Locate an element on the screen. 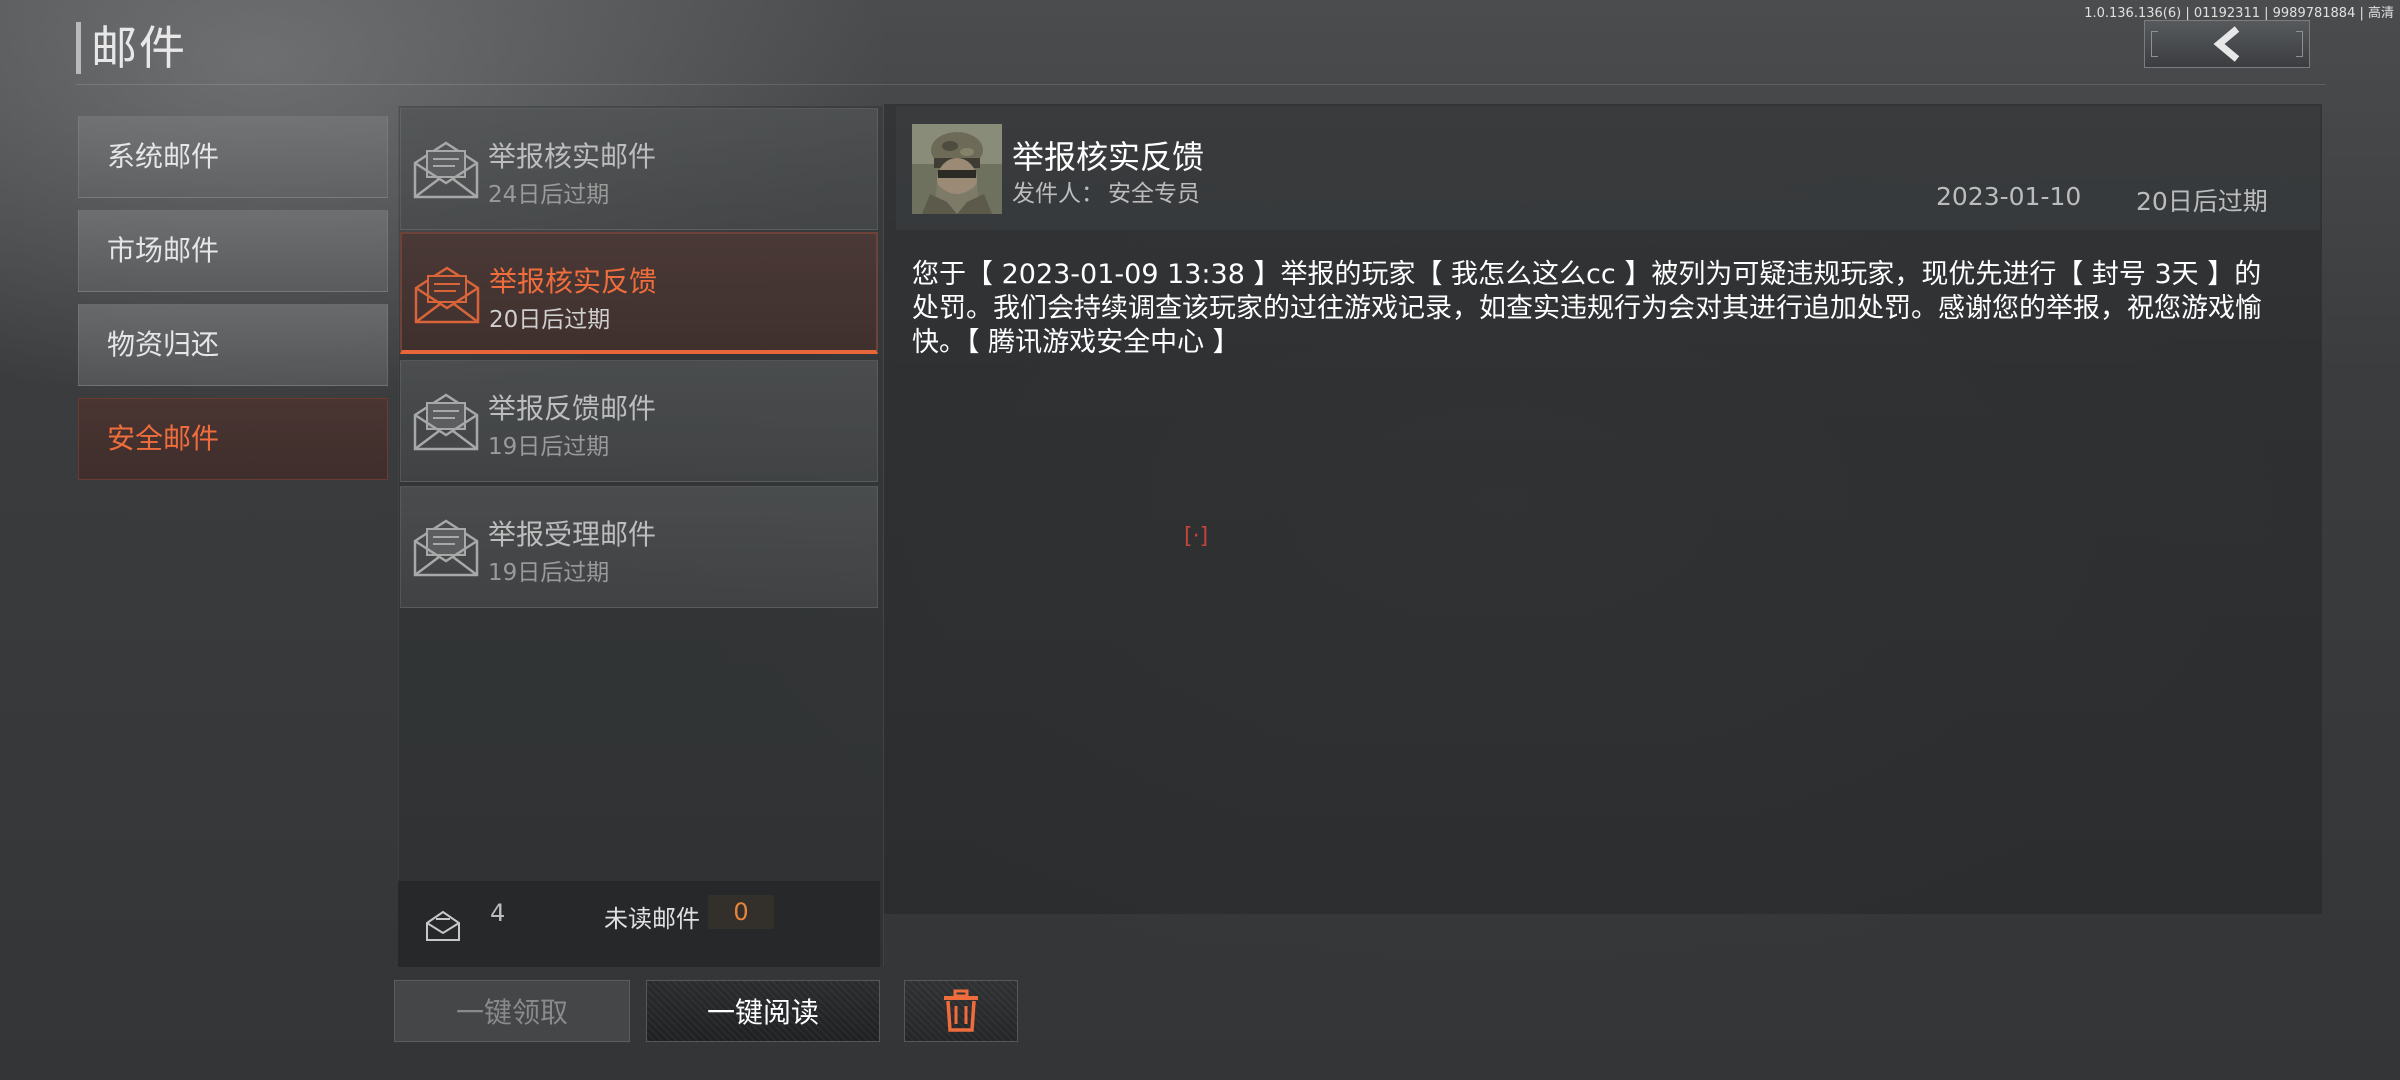 This screenshot has height=1080, width=2400. mail-expire-info: 20日后过期 is located at coordinates (2202, 201).